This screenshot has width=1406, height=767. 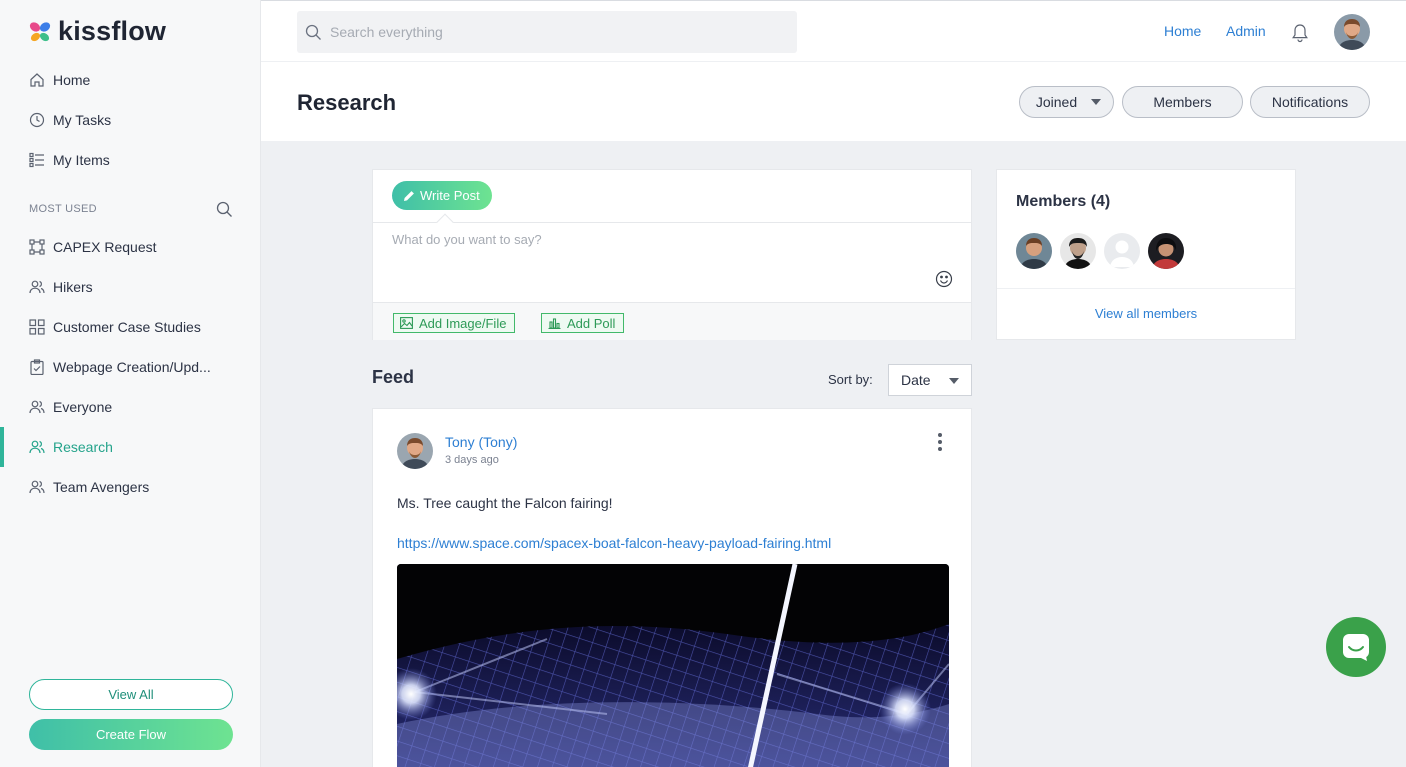 I want to click on kissflow-butterfly-icon, so click(x=40, y=31).